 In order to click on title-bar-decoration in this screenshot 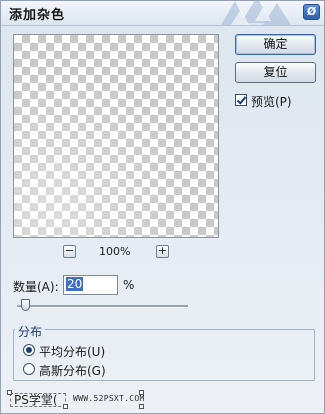, I will do `click(256, 13)`.